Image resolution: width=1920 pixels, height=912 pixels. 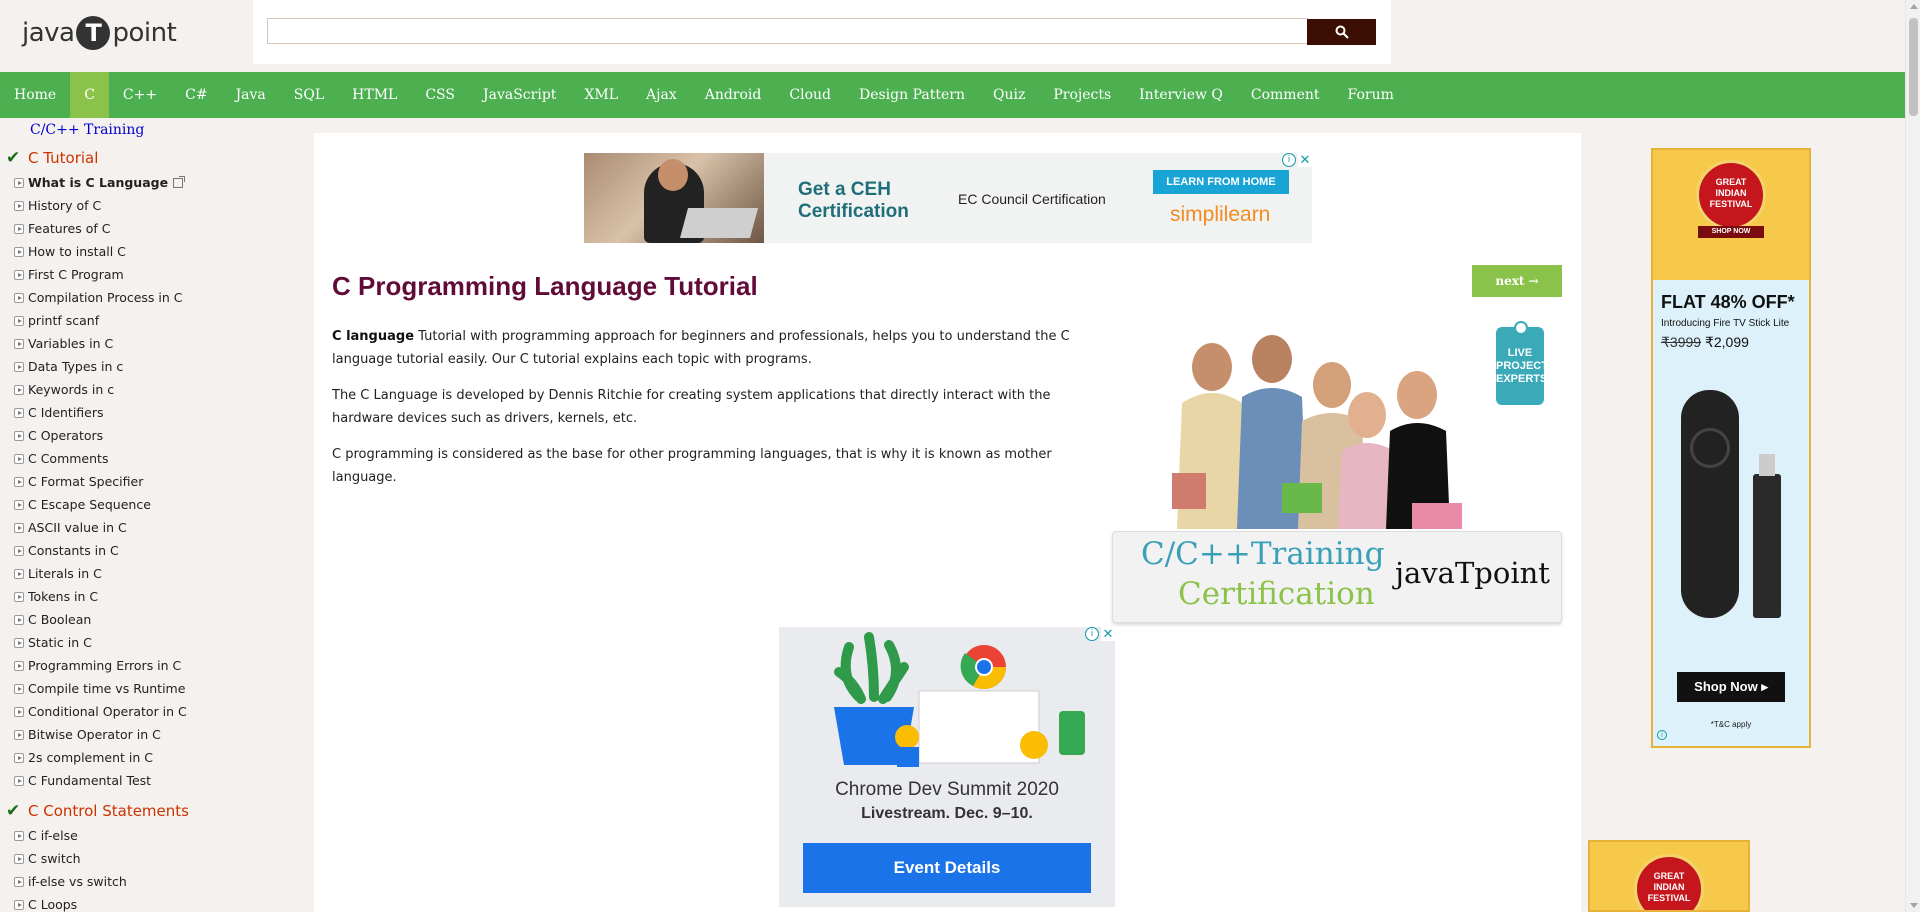 I want to click on sidebar-item: C Operators, so click(x=58, y=435).